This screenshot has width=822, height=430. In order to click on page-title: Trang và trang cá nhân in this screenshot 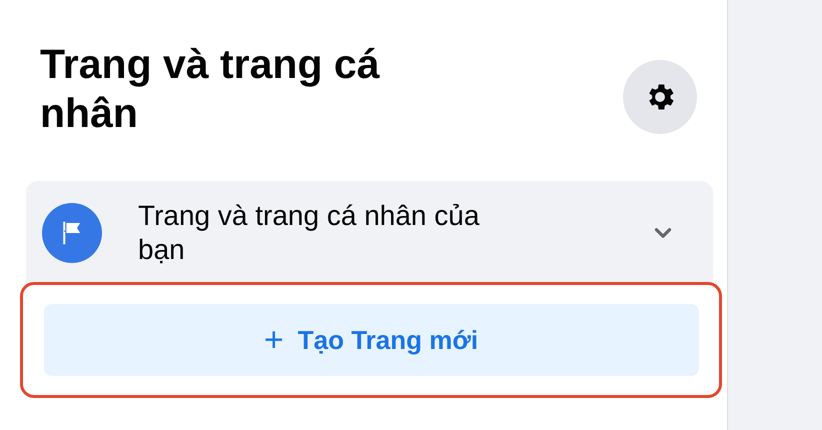, I will do `click(210, 89)`.